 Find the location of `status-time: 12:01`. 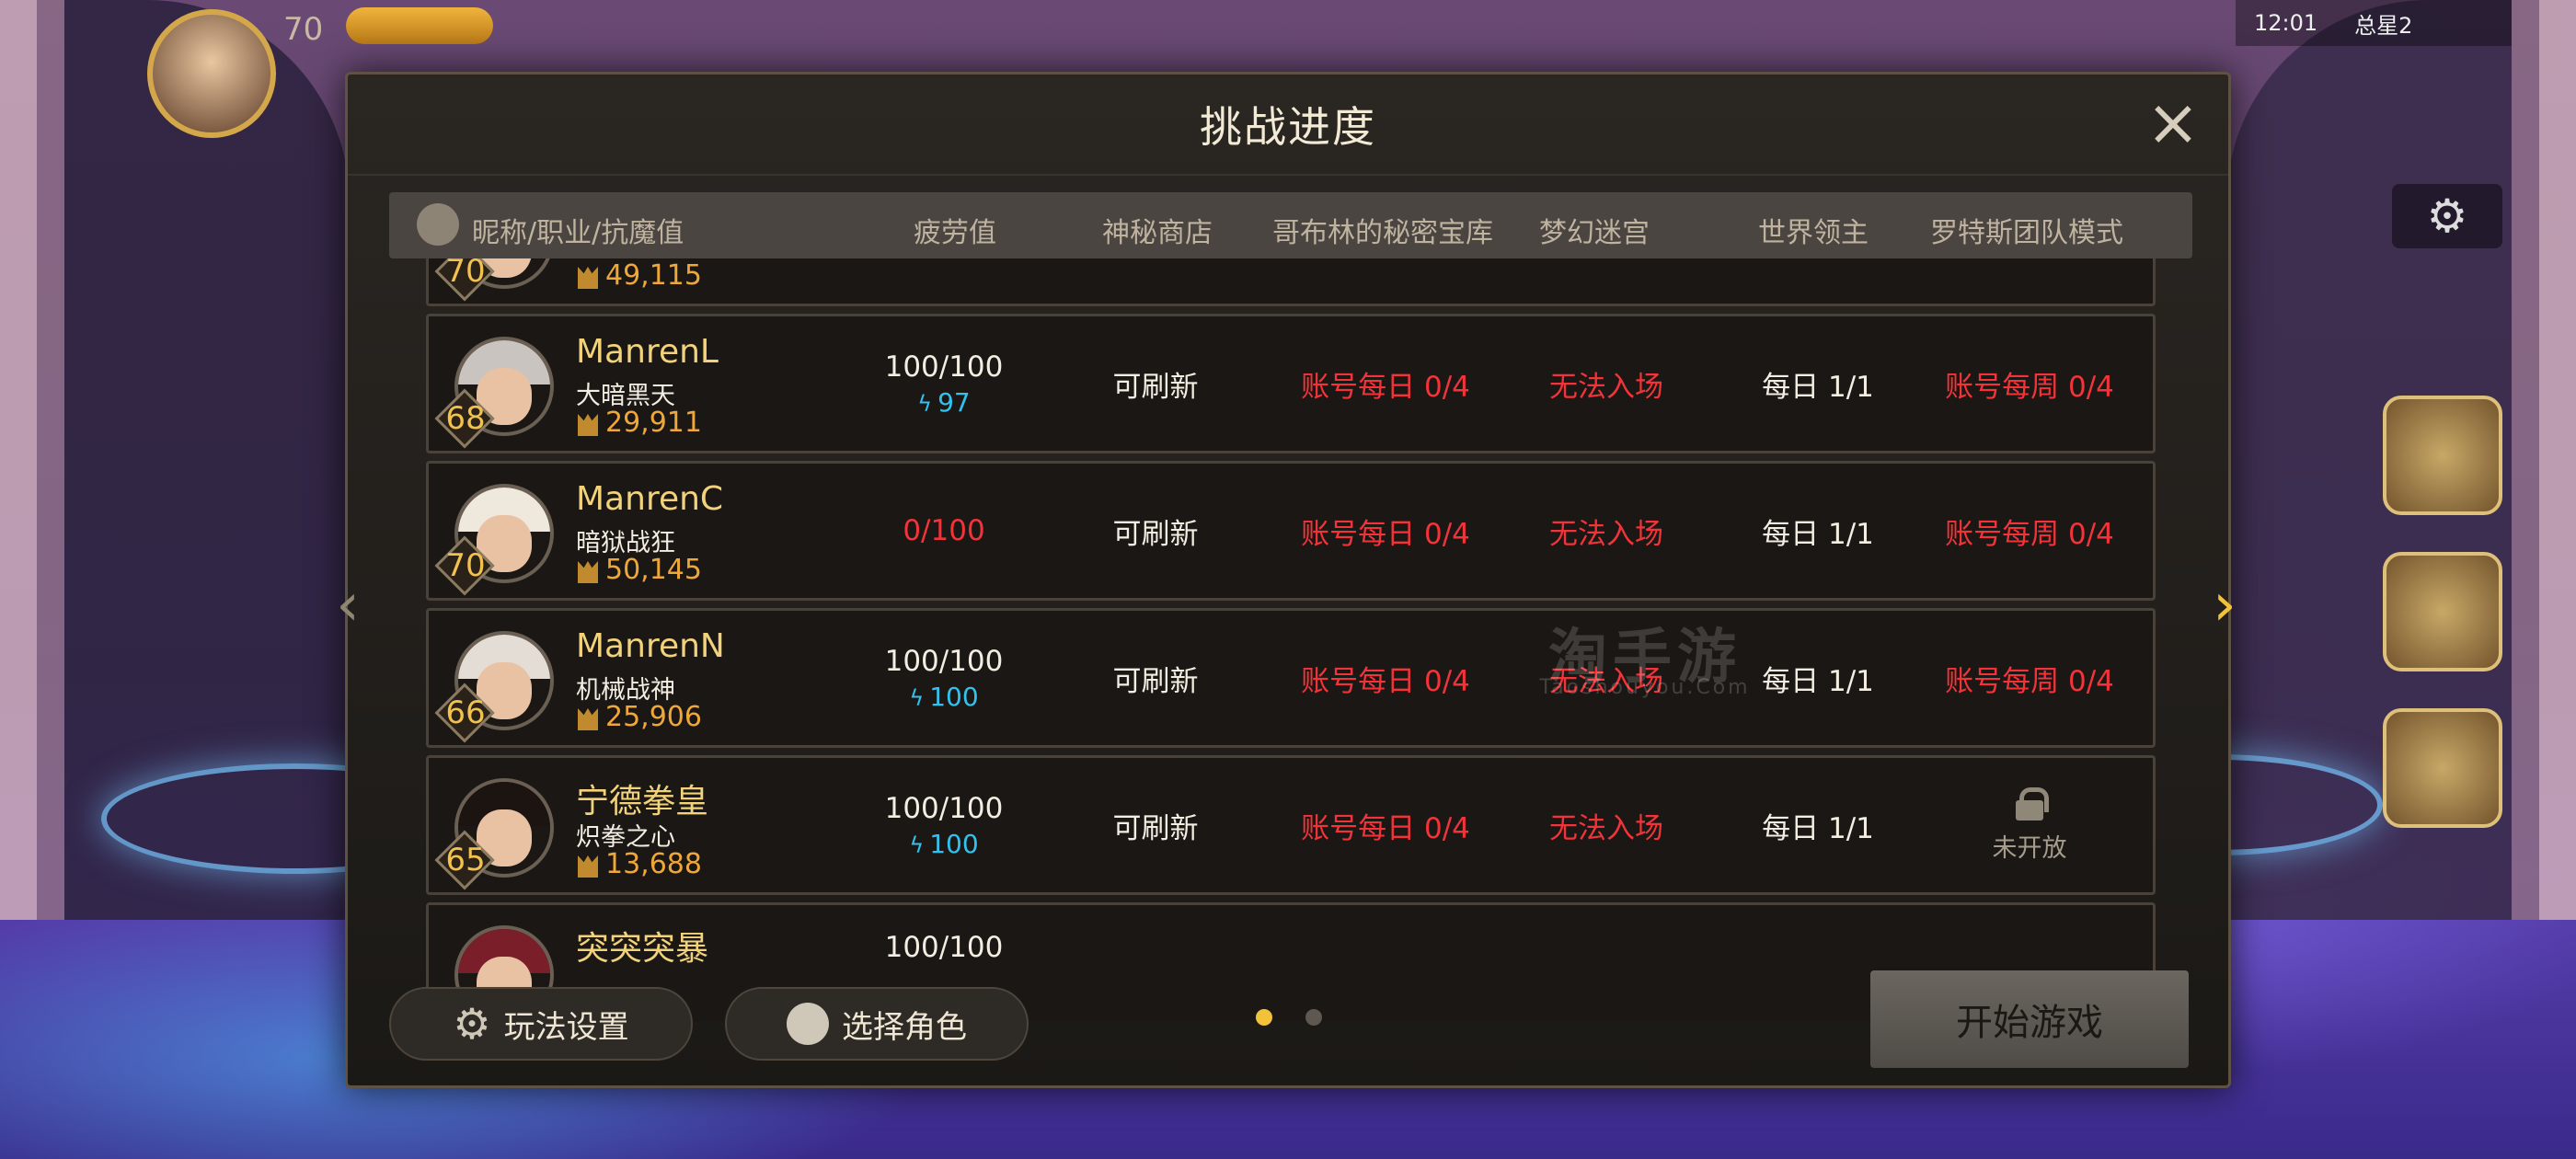

status-time: 12:01 is located at coordinates (2286, 23).